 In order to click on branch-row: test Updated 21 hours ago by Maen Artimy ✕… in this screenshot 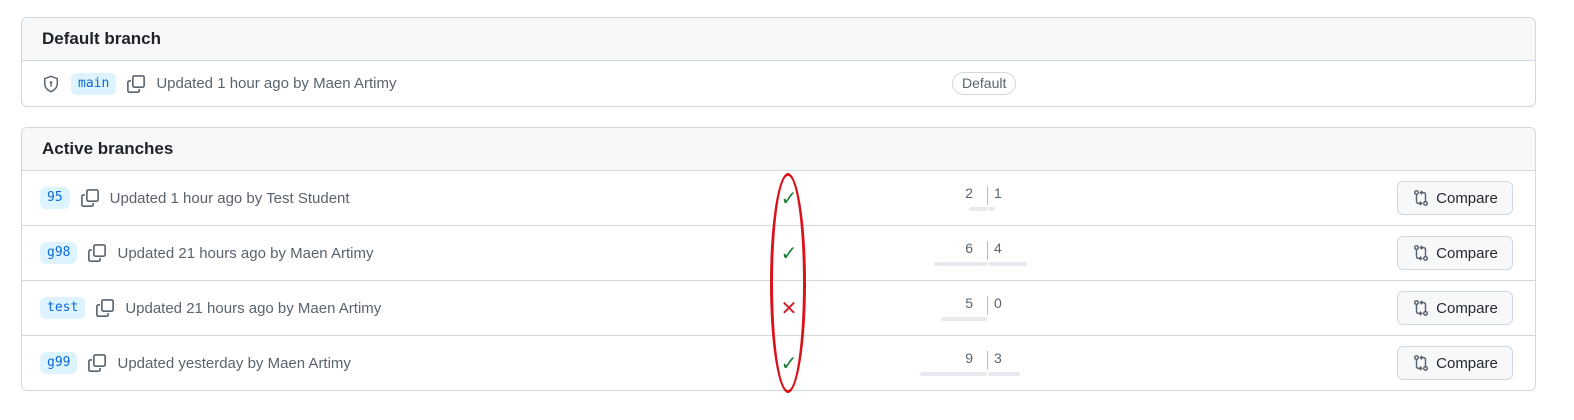, I will do `click(778, 308)`.